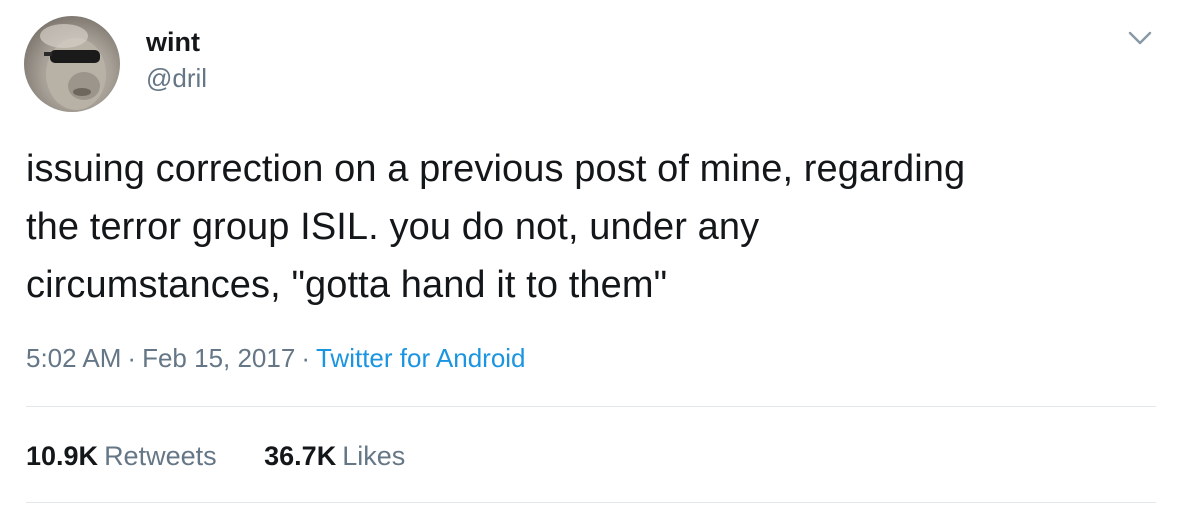 This screenshot has width=1200, height=509. Describe the element at coordinates (235, 456) in the screenshot. I see `tweet-stats: 10.9K Retweets 36.7K Likes` at that location.